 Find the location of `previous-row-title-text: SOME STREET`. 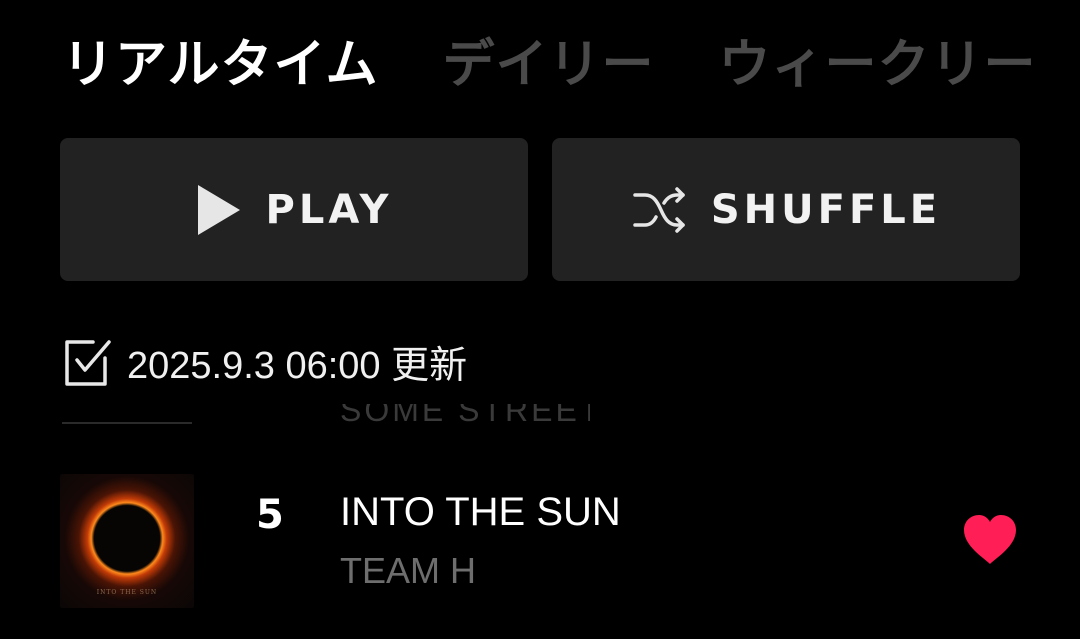

previous-row-title-text: SOME STREET is located at coordinates (465, 415).